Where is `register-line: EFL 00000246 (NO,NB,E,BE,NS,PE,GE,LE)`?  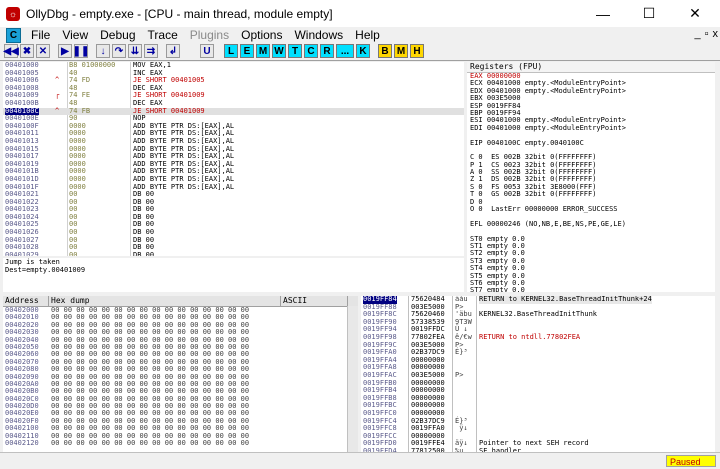
register-line: EFL 00000246 (NO,NB,E,BE,NS,PE,GE,LE) is located at coordinates (591, 224).